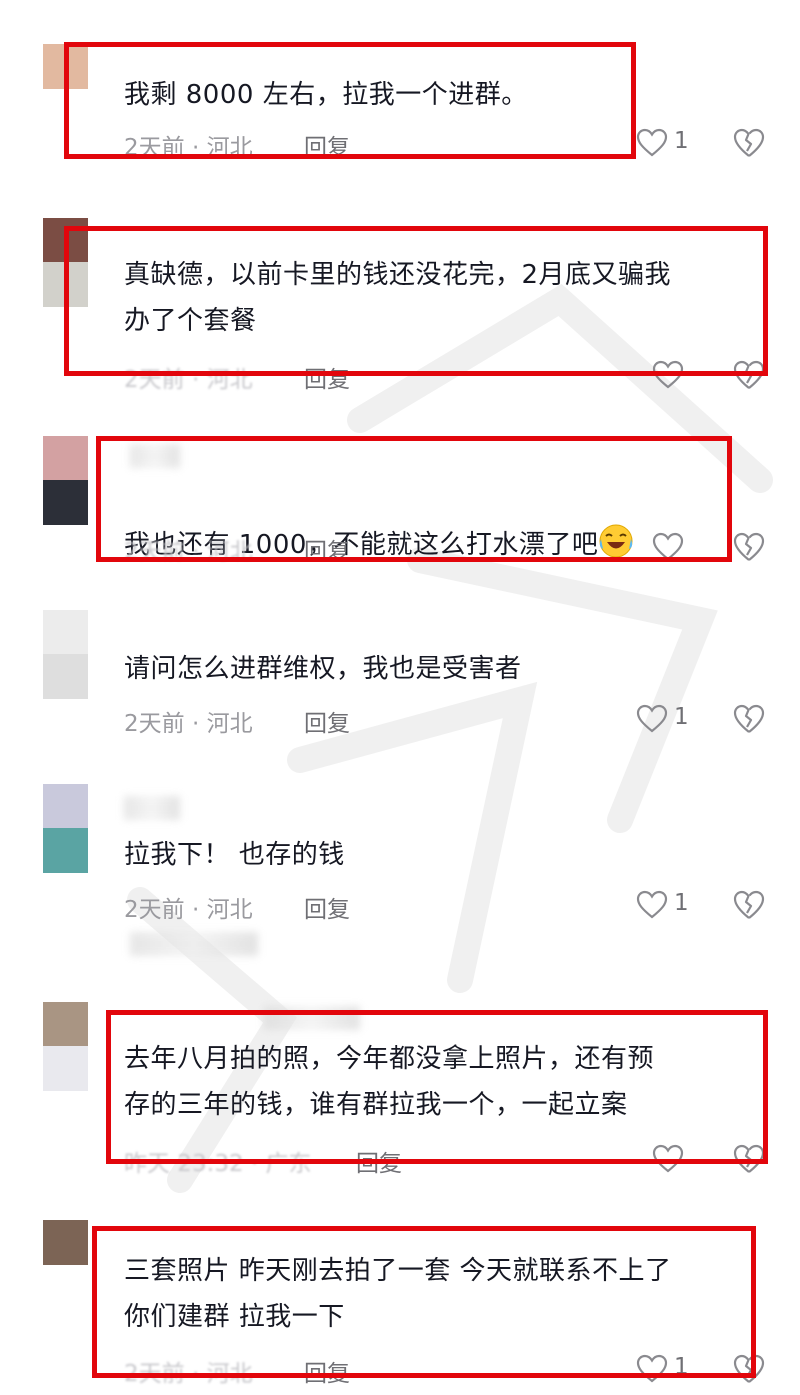 The width and height of the screenshot is (800, 1395). Describe the element at coordinates (152, 808) in the screenshot. I see `username-blurred` at that location.